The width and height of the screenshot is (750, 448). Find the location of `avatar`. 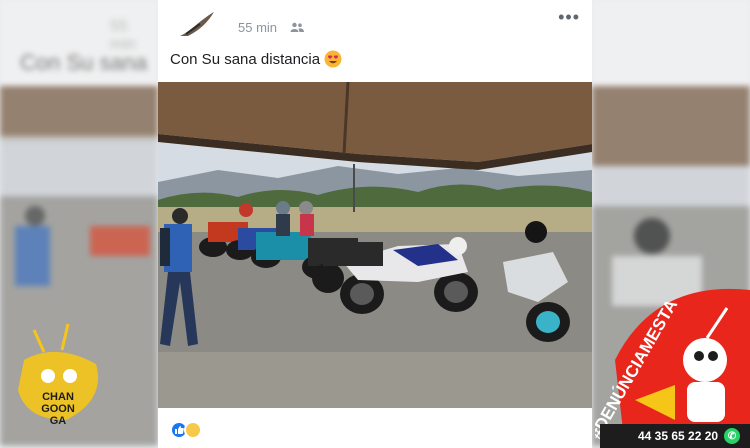

avatar is located at coordinates (198, 25).